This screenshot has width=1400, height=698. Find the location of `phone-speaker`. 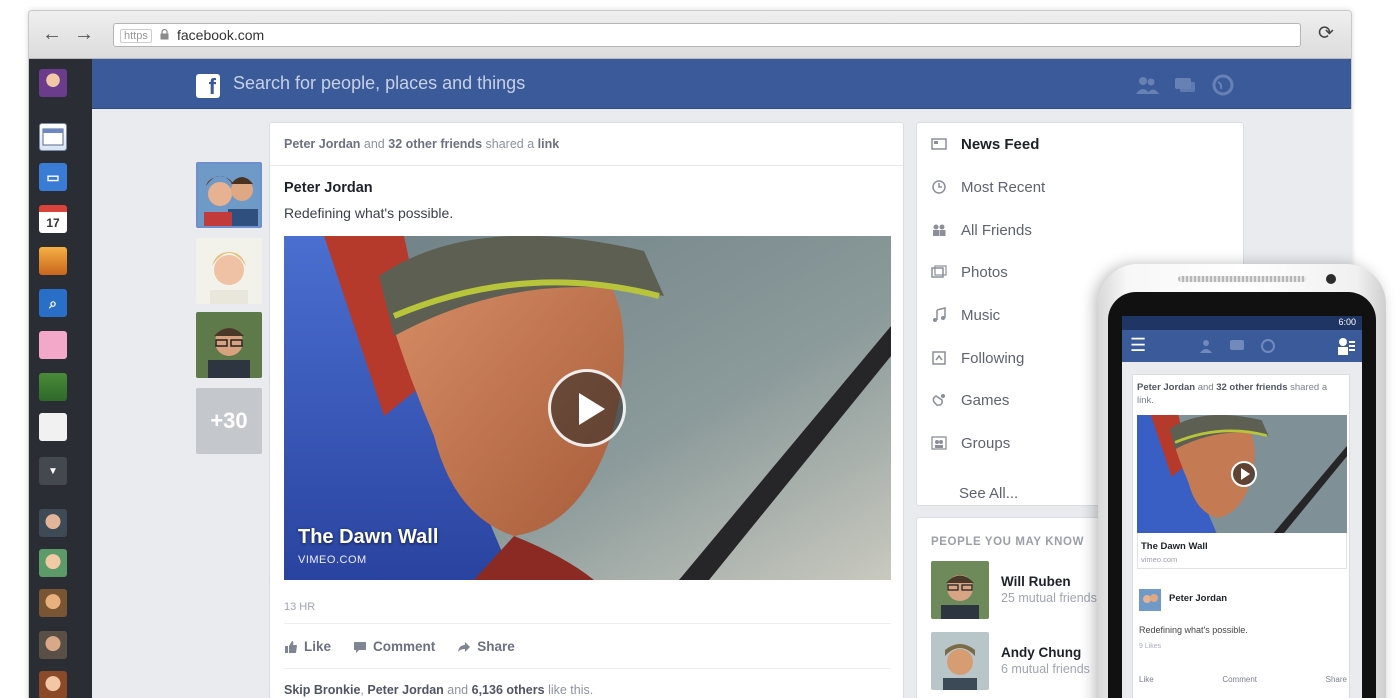

phone-speaker is located at coordinates (1242, 279).